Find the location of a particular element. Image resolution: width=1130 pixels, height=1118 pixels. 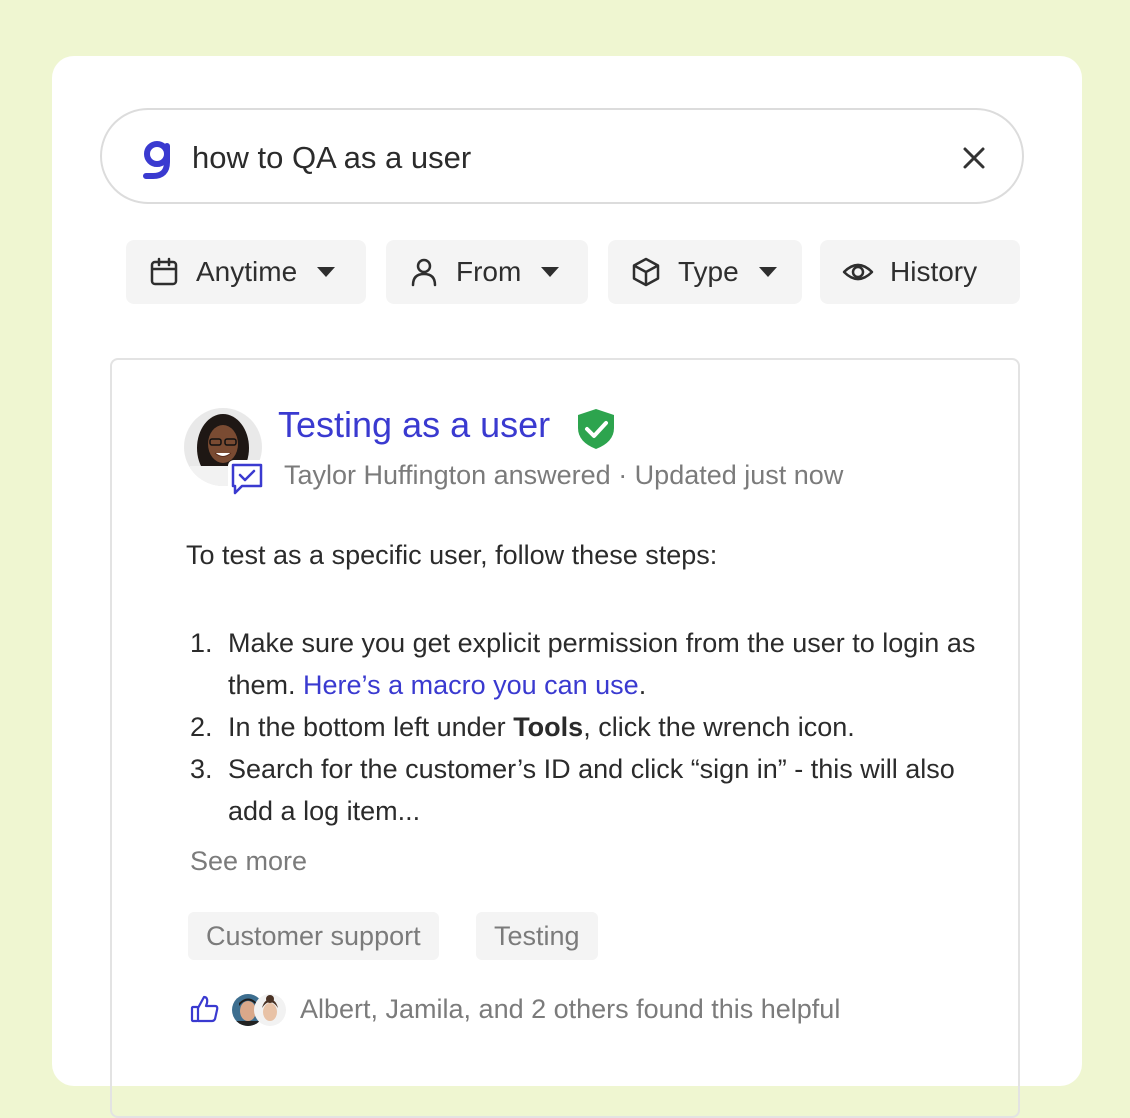

filter-type: Type is located at coordinates (705, 272).